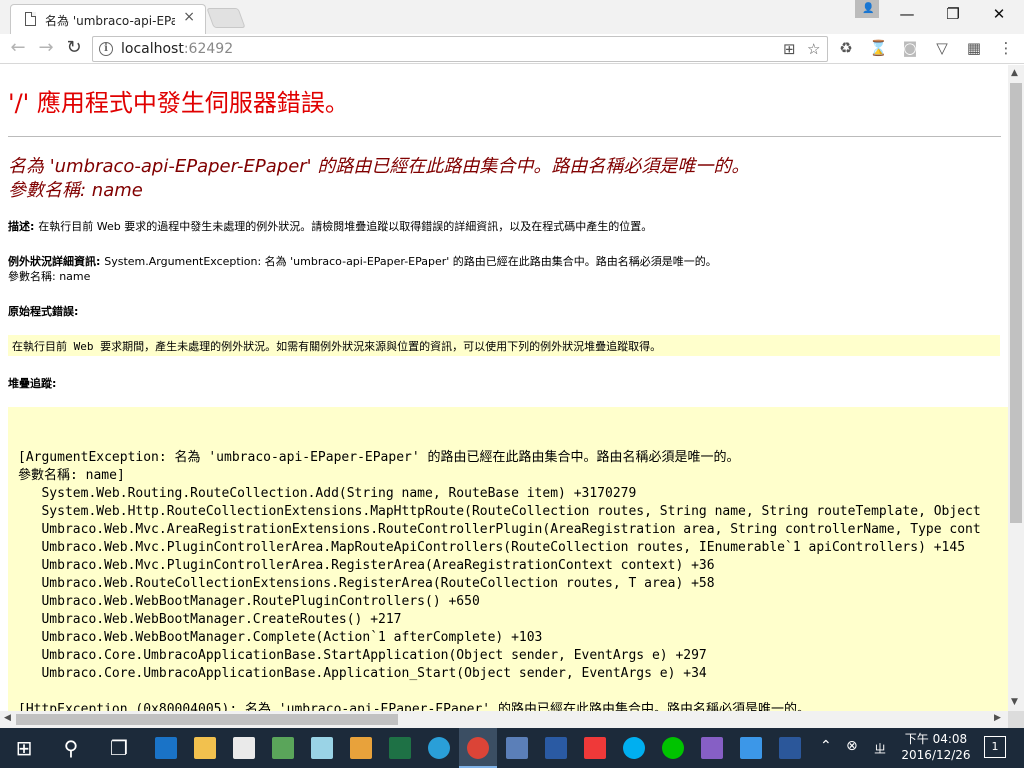  Describe the element at coordinates (1006, 48) in the screenshot. I see `menu-icon: ⋮` at that location.